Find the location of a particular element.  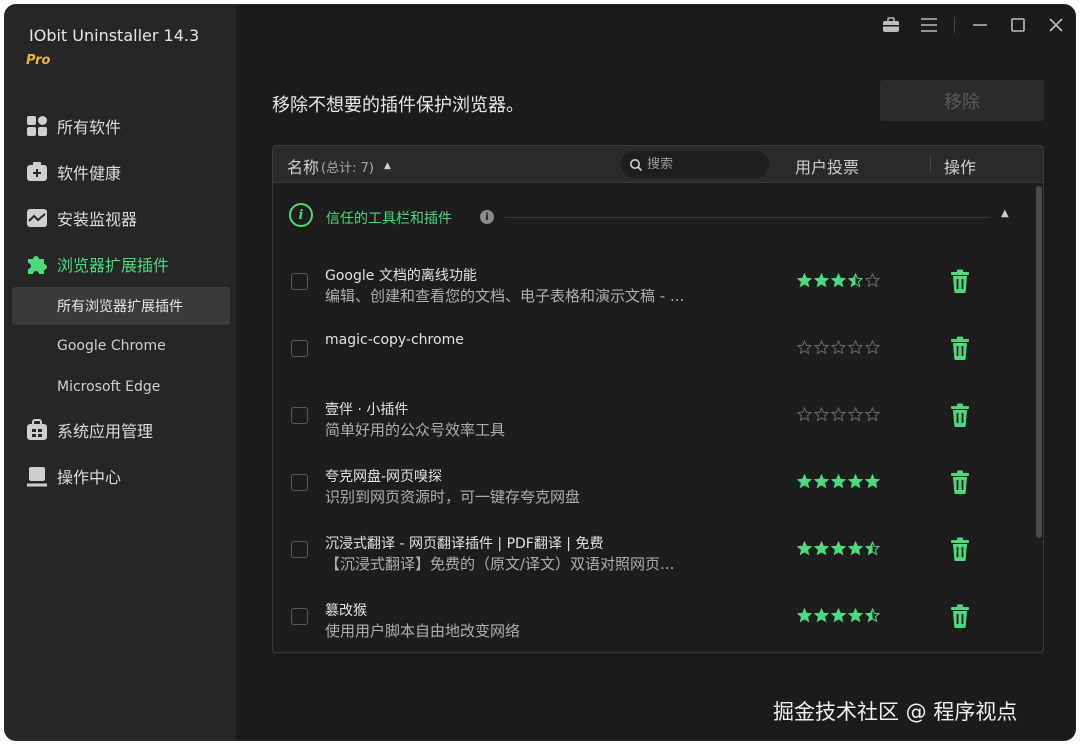

sidebar-item-action-center: 操作中心 is located at coordinates (121, 476).